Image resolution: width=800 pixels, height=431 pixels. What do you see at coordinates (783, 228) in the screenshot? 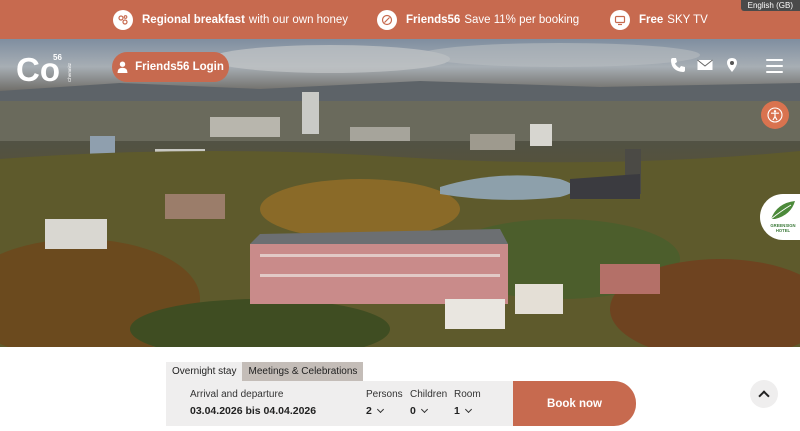
I see `greensign-label: GREENSIGN HOTEL` at bounding box center [783, 228].